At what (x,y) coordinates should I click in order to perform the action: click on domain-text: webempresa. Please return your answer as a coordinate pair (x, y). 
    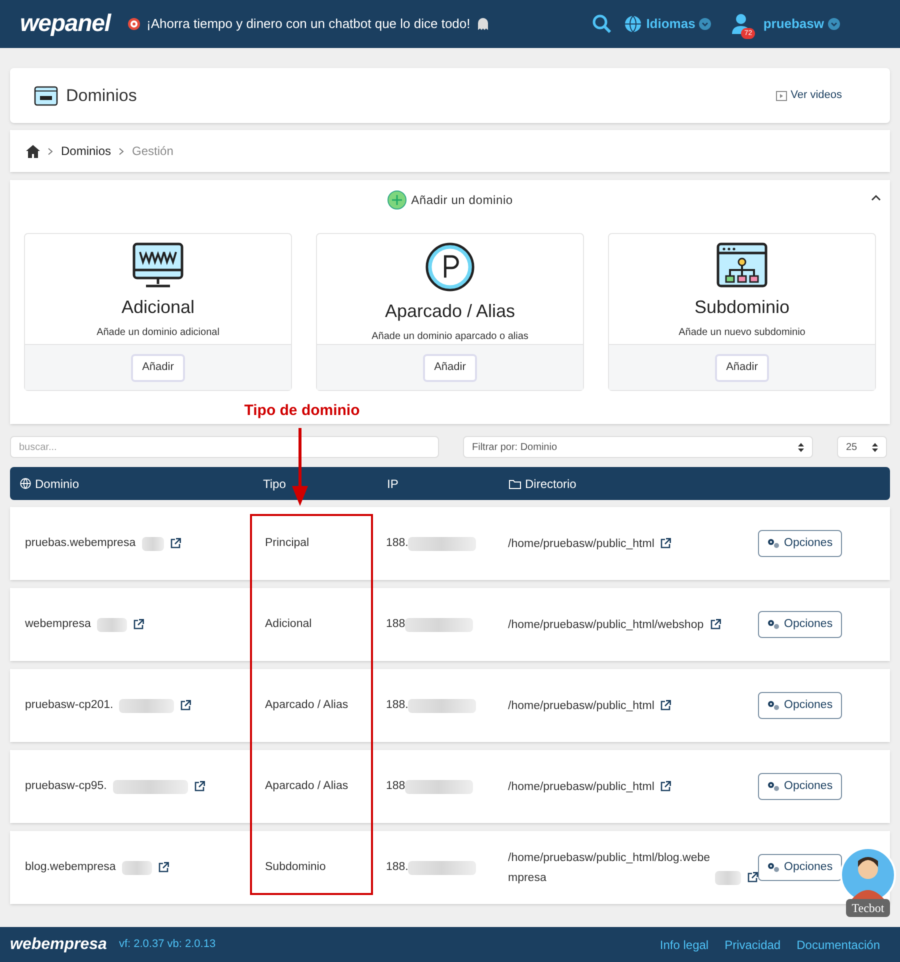
    Looking at the image, I should click on (58, 624).